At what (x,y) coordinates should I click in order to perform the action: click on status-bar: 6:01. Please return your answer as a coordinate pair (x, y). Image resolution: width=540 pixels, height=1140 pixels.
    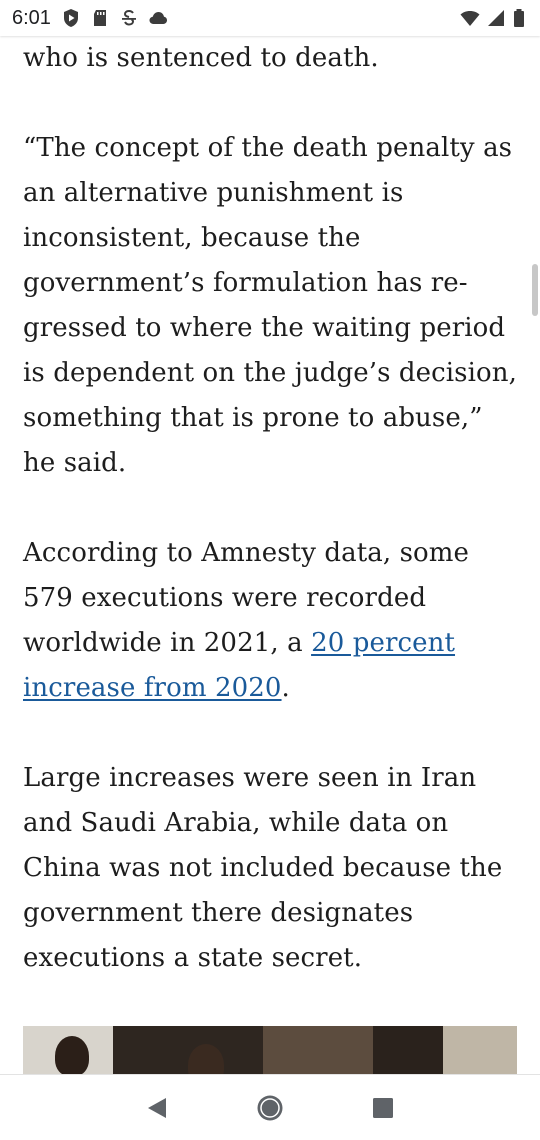
    Looking at the image, I should click on (270, 18).